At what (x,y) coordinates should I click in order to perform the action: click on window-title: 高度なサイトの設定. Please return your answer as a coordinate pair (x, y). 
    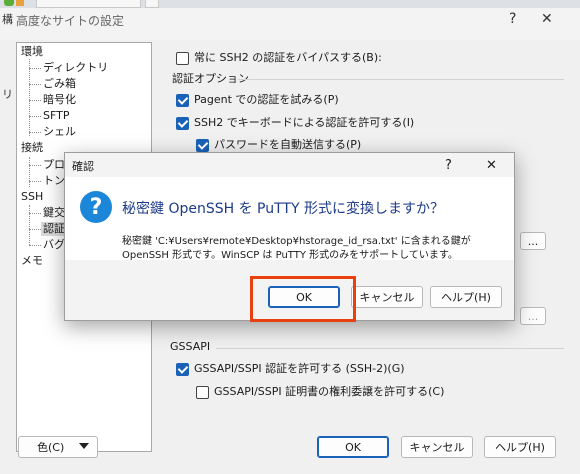
    Looking at the image, I should click on (70, 21).